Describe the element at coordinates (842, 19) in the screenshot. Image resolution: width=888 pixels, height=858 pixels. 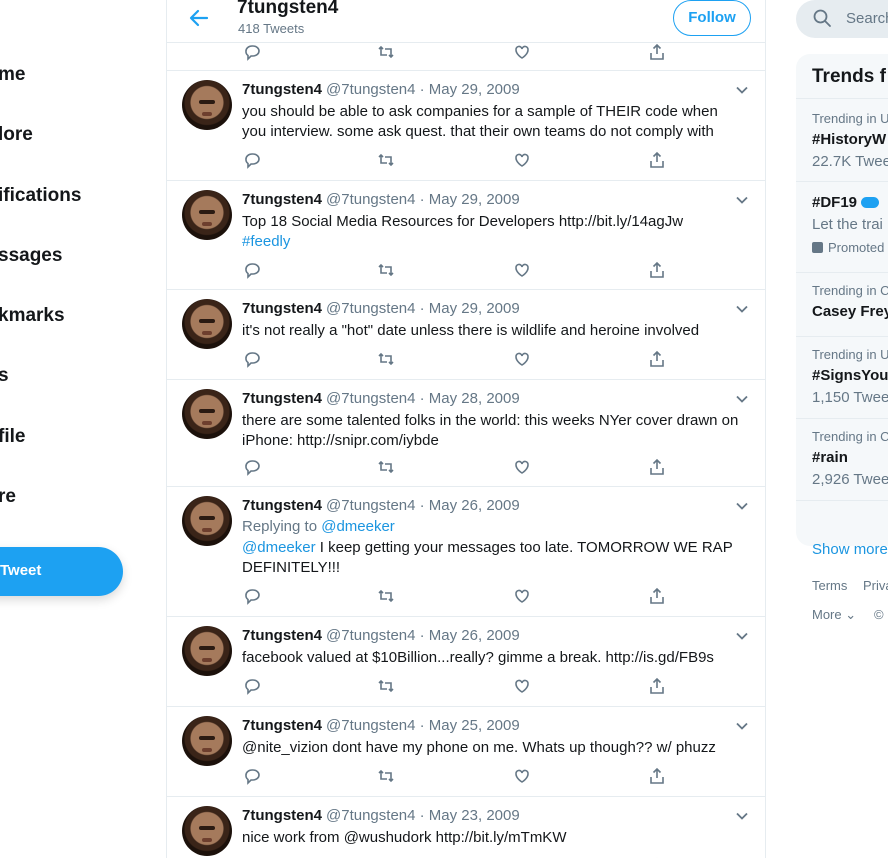
I see `search-box: Search` at that location.